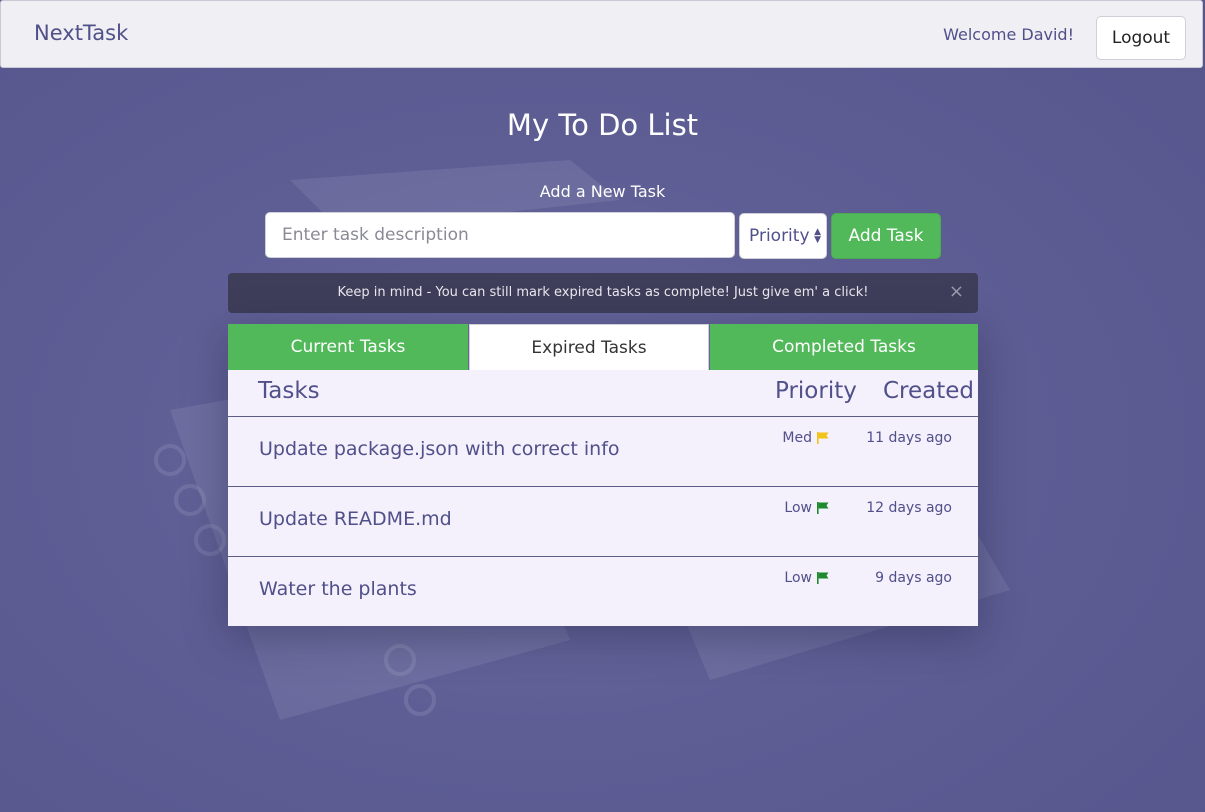  I want to click on select-arrows-icon: ▲ ▼, so click(817, 236).